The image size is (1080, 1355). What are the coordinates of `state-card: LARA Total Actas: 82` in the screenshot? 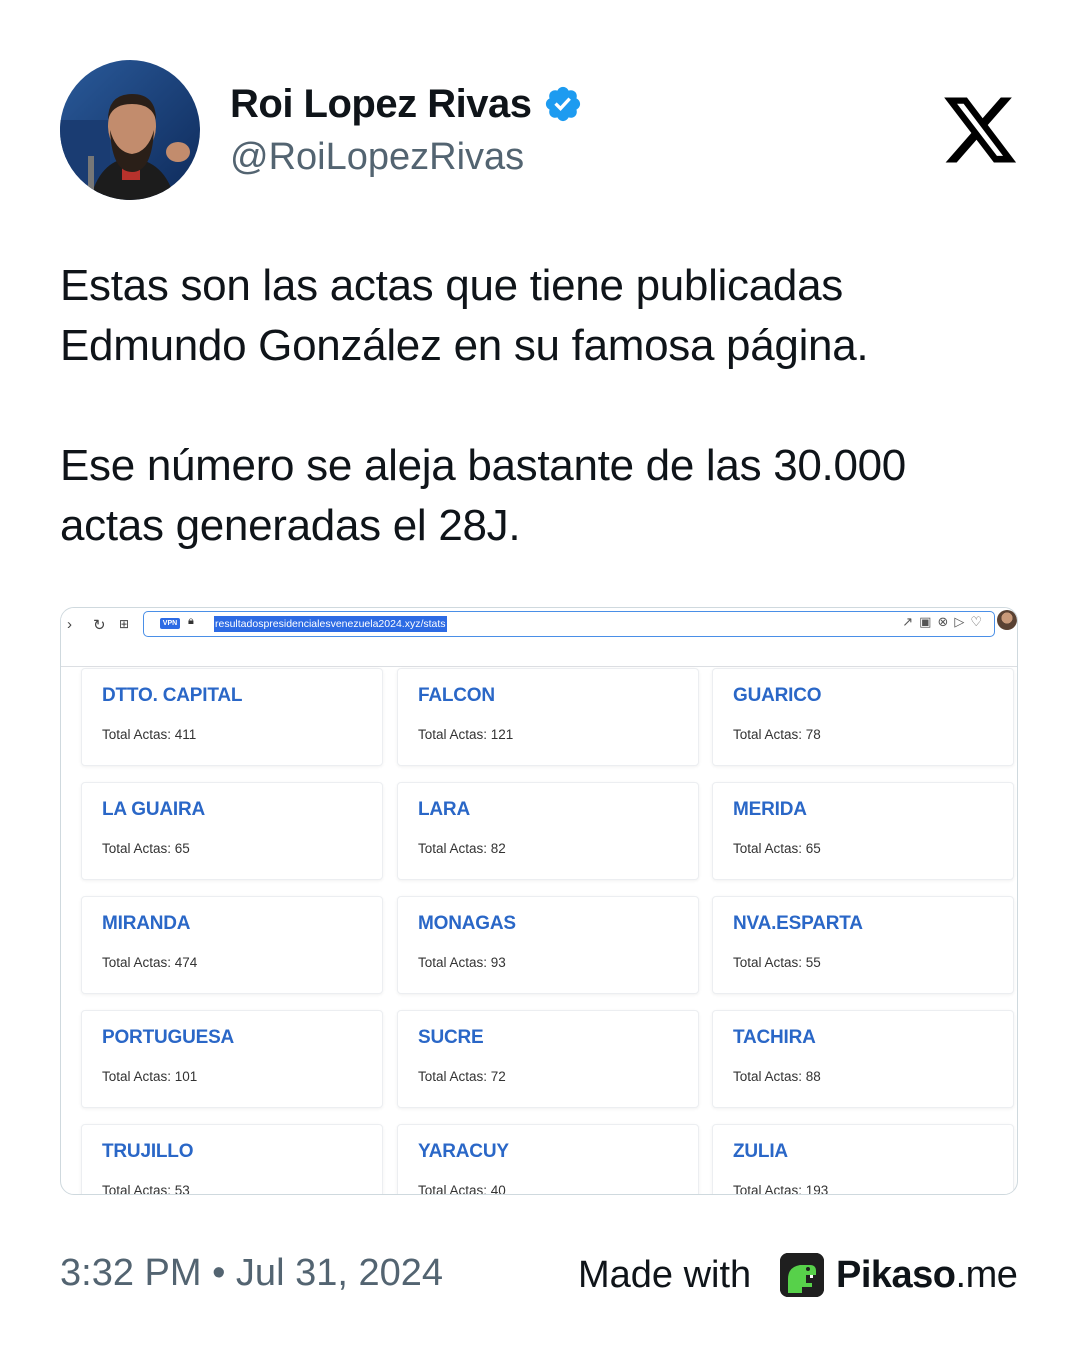 It's located at (548, 831).